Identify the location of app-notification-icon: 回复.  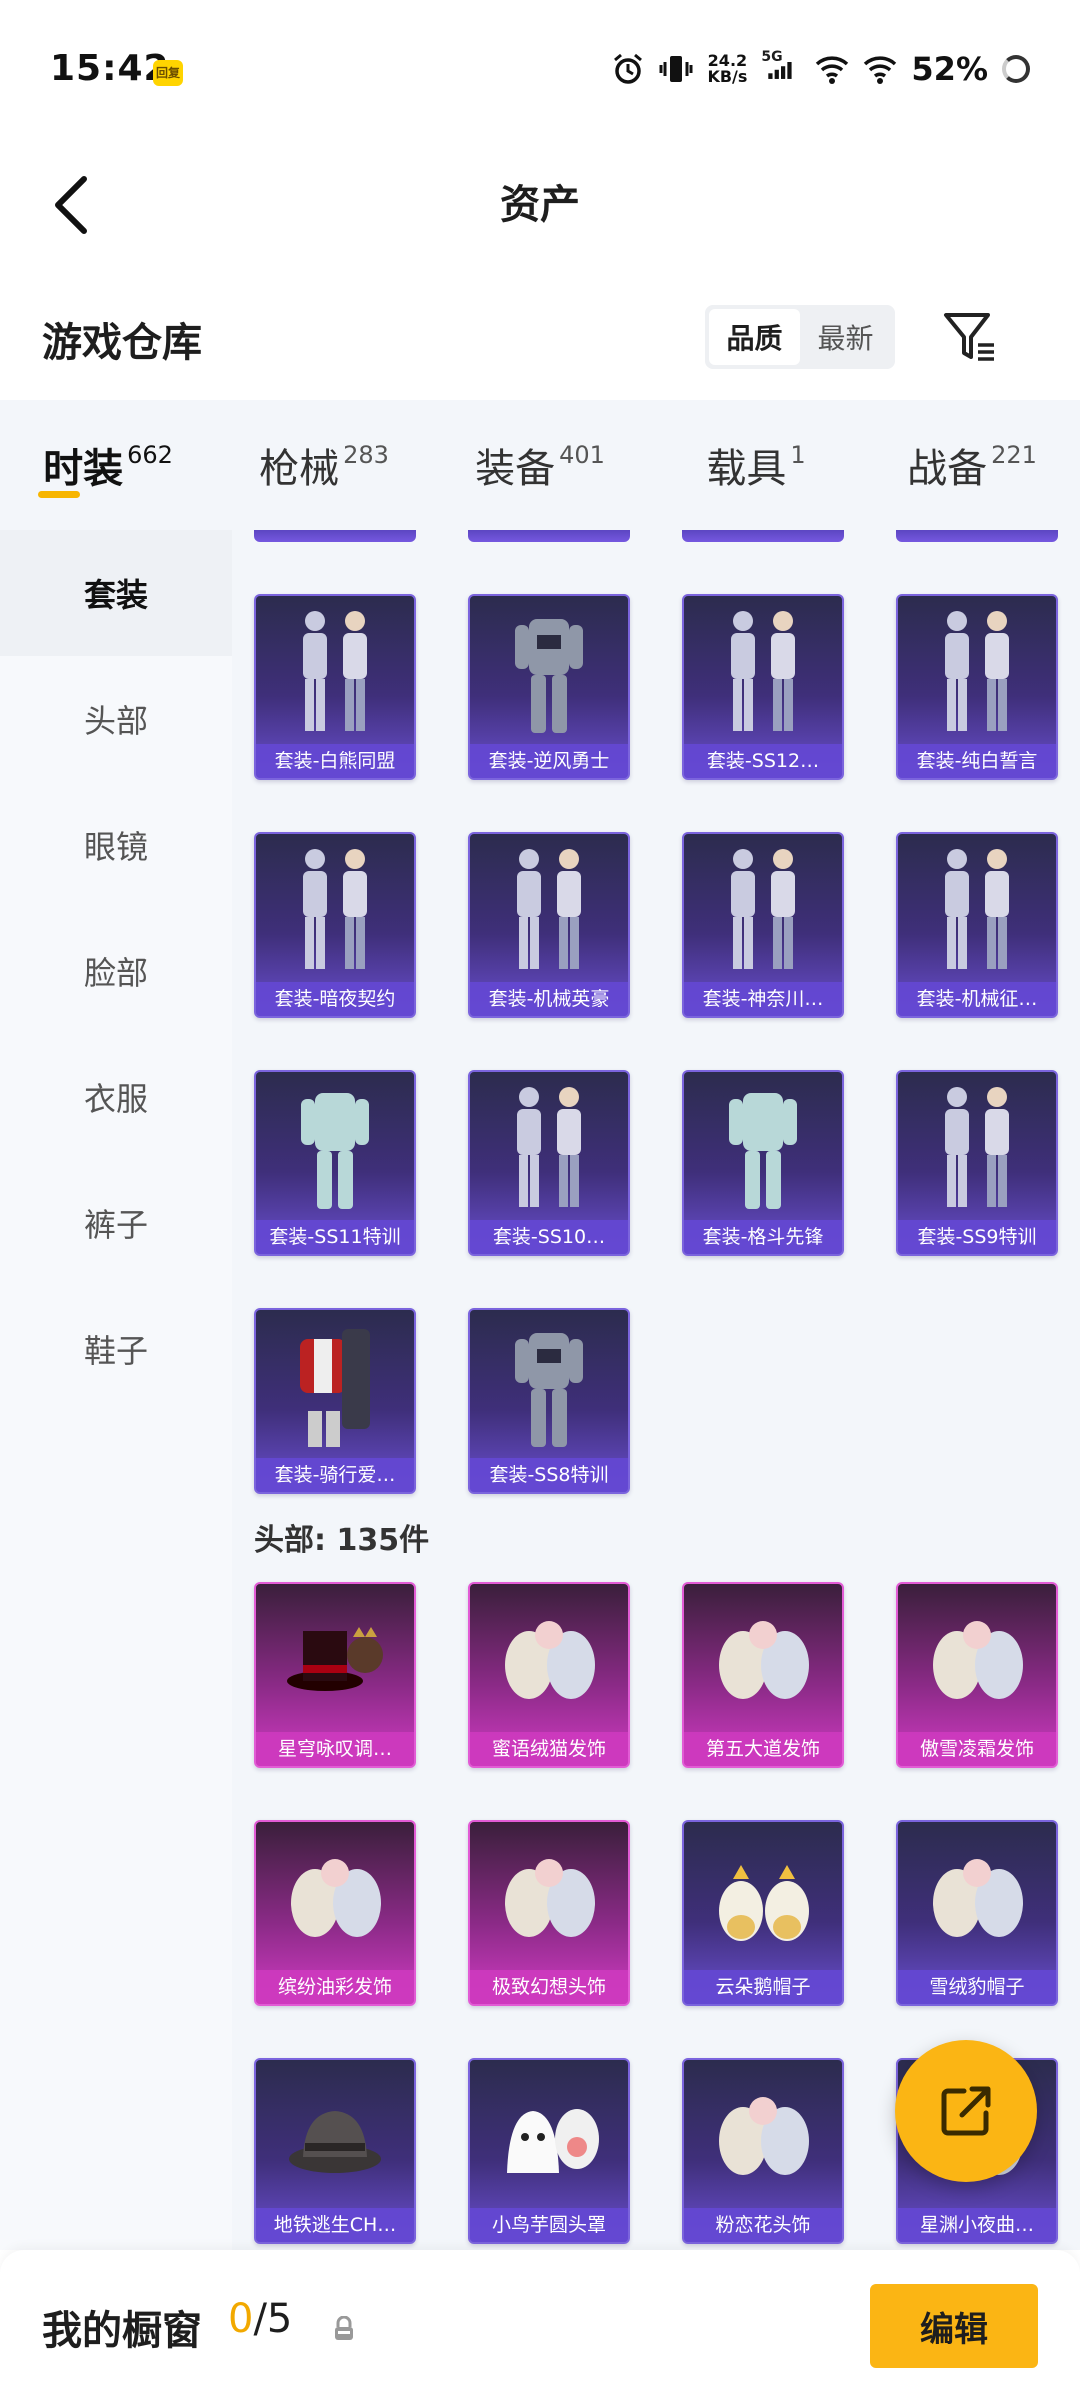
(168, 73).